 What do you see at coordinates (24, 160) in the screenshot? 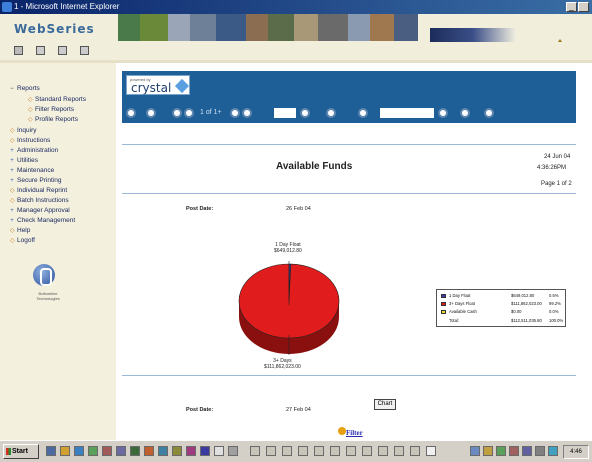
I see `sidebar-item-utilities: + Utilities` at bounding box center [24, 160].